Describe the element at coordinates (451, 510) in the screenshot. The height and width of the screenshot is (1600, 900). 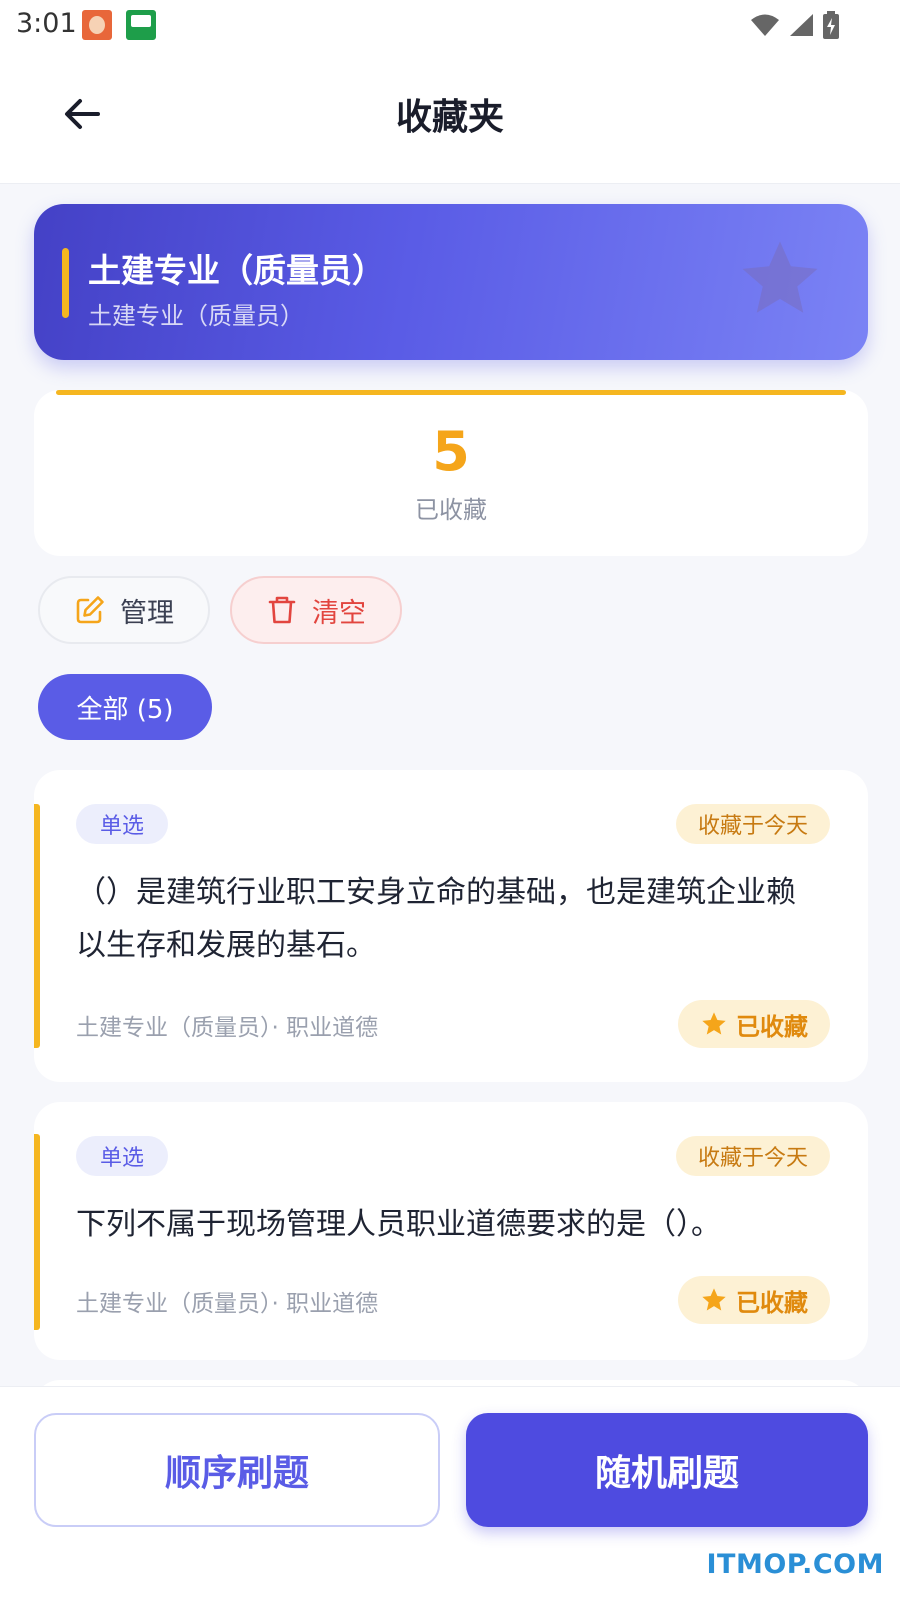
I see `favorites-count-label: 已收藏` at that location.